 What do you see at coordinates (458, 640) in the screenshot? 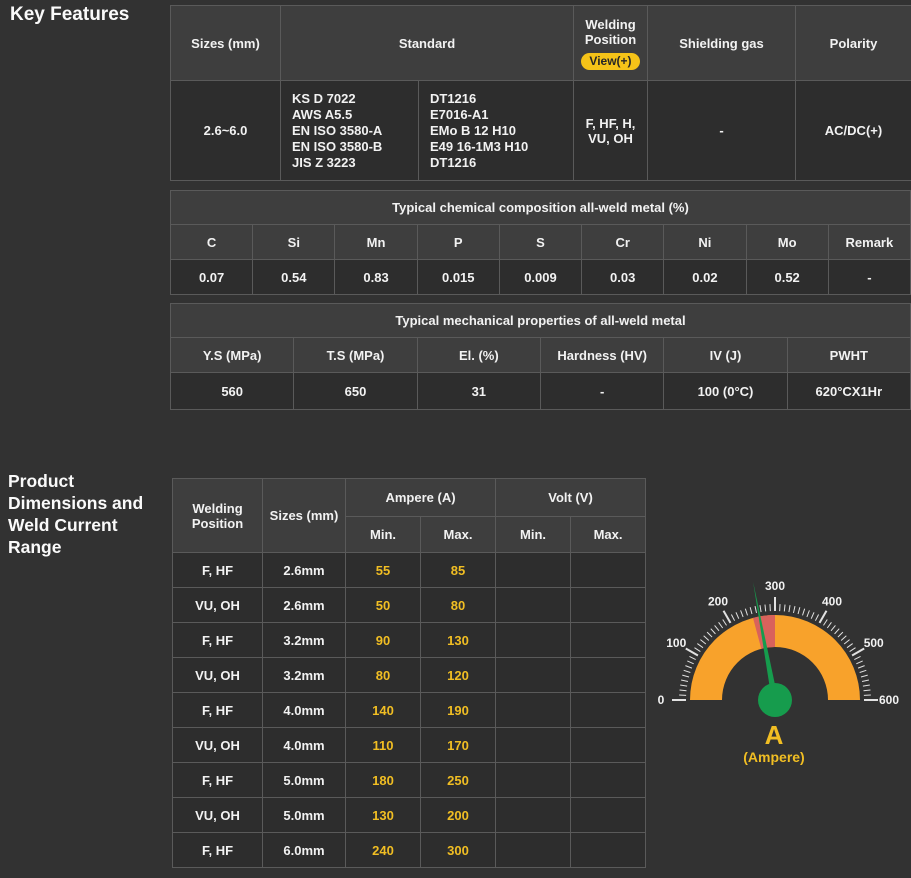
I see `cell-amp_max: 130` at bounding box center [458, 640].